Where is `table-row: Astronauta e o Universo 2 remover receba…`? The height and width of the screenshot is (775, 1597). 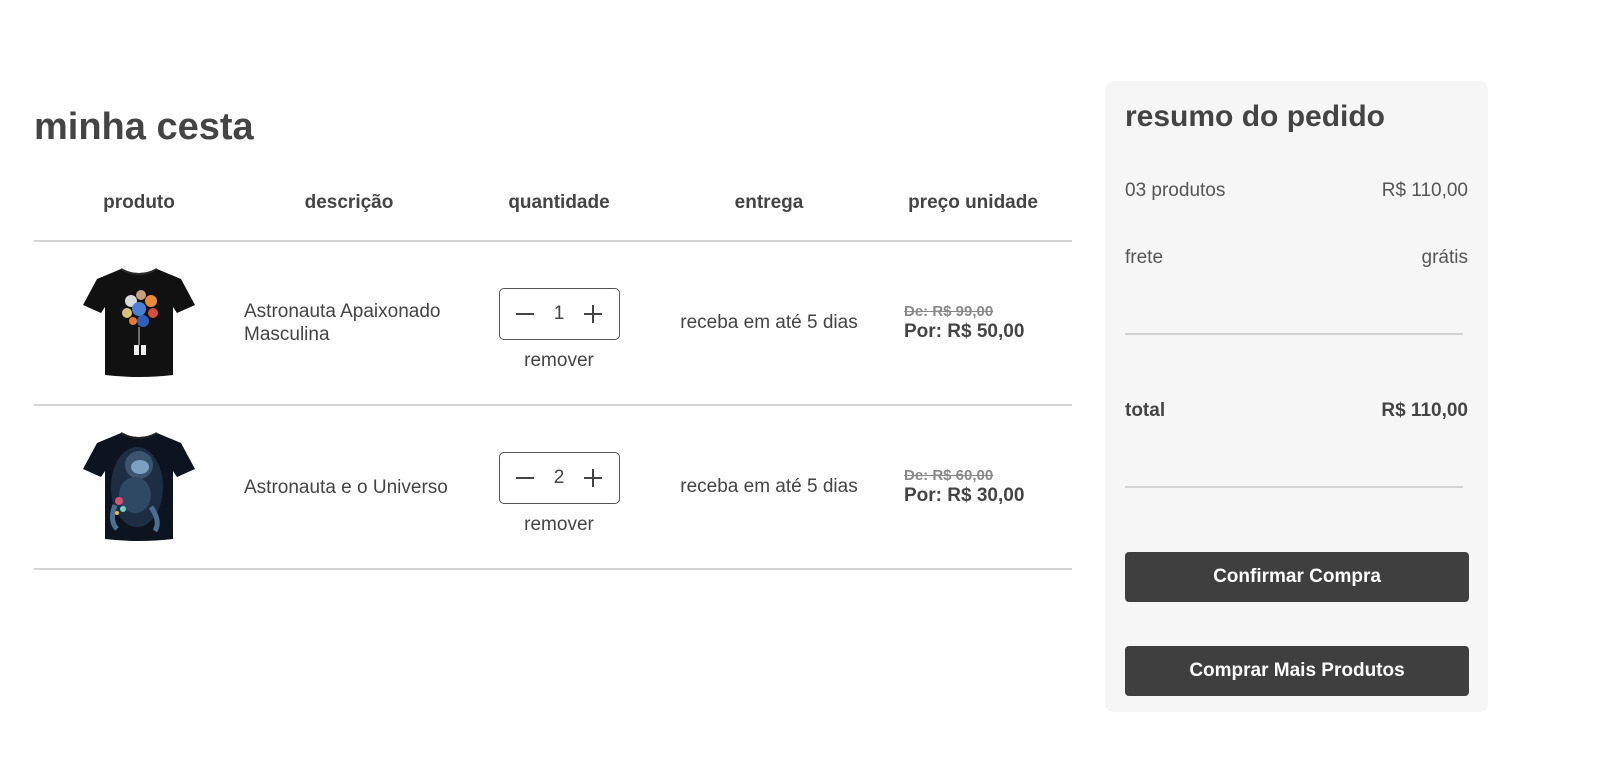
table-row: Astronauta e o Universo 2 remover receba… is located at coordinates (553, 488).